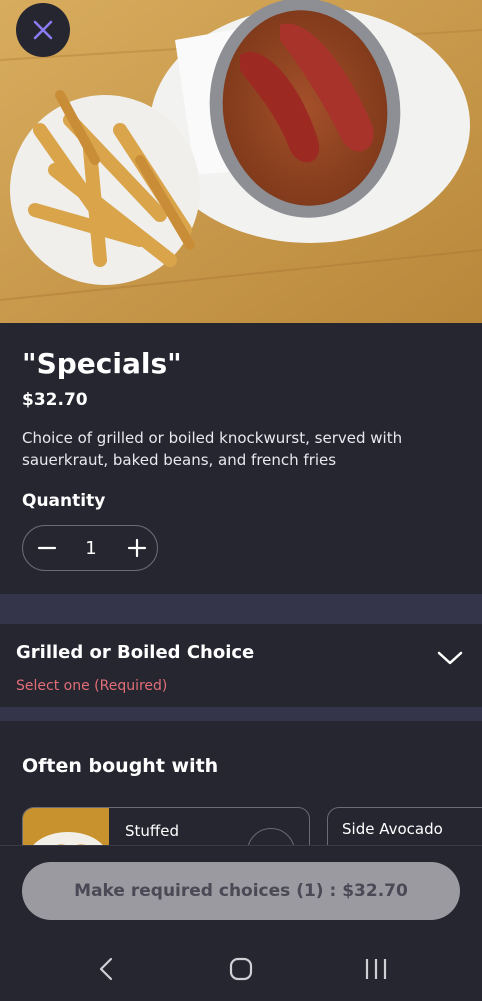 The image size is (482, 1001). Describe the element at coordinates (137, 548) in the screenshot. I see `plus-icon` at that location.